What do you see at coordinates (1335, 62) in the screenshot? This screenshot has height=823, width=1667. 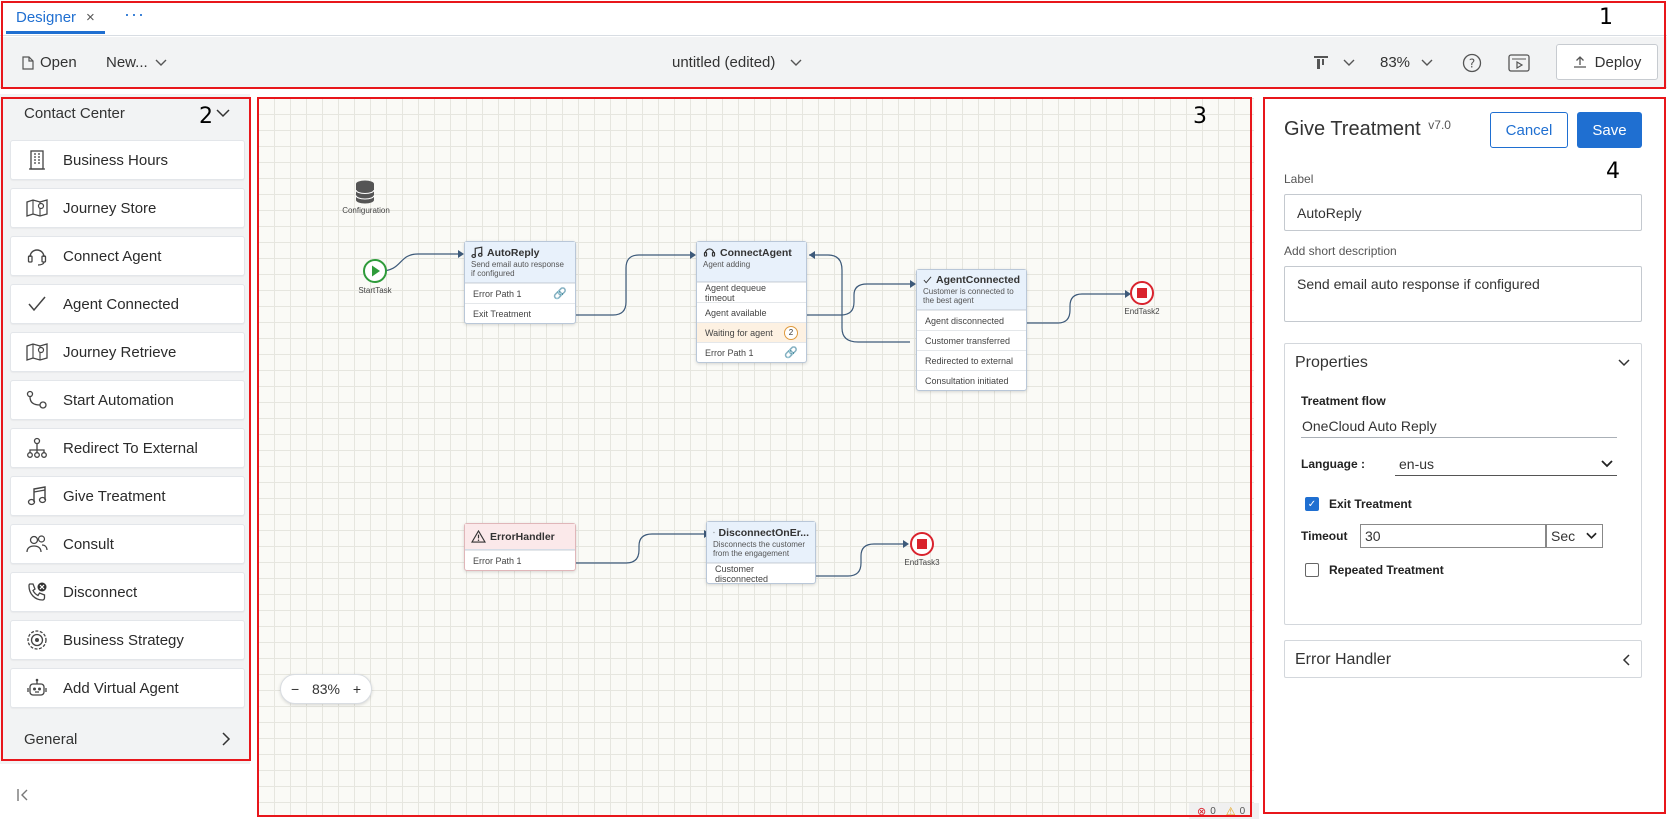 I see `alignment-dropdown` at bounding box center [1335, 62].